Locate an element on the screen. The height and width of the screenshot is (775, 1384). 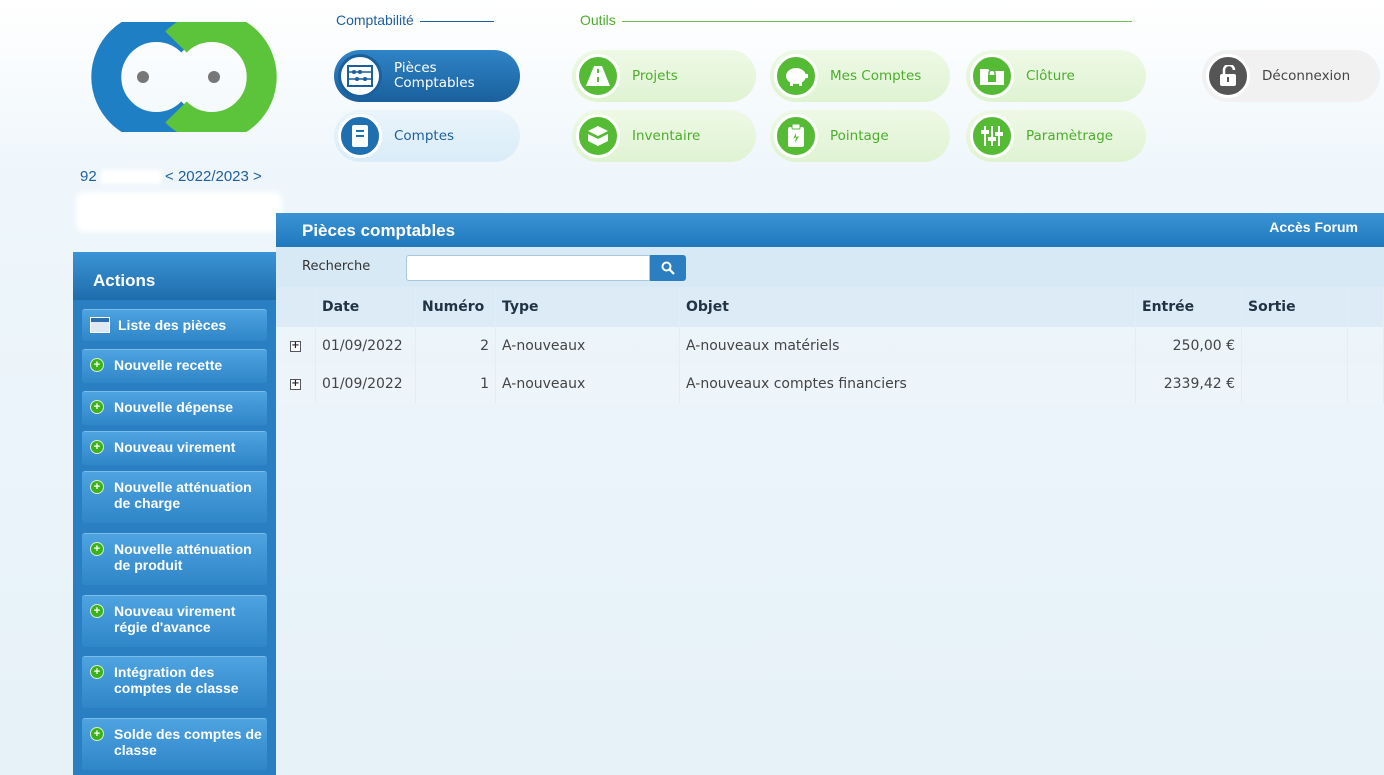
action-label: Nouvelle dépense is located at coordinates (174, 407).